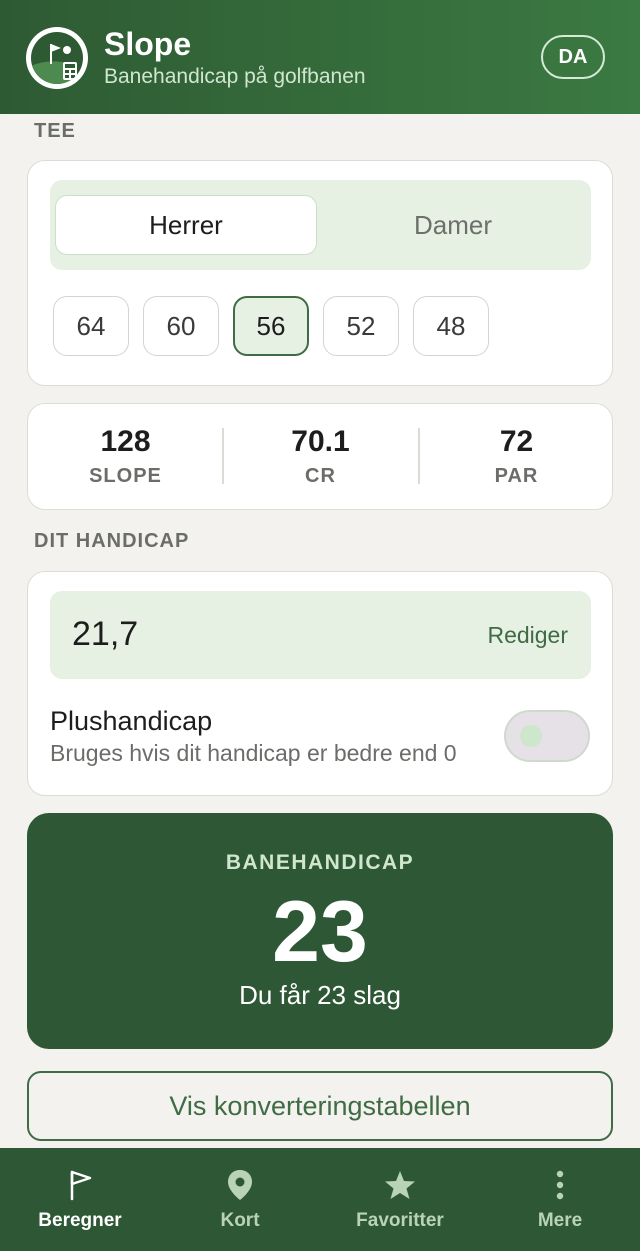  I want to click on language-button: DA, so click(573, 57).